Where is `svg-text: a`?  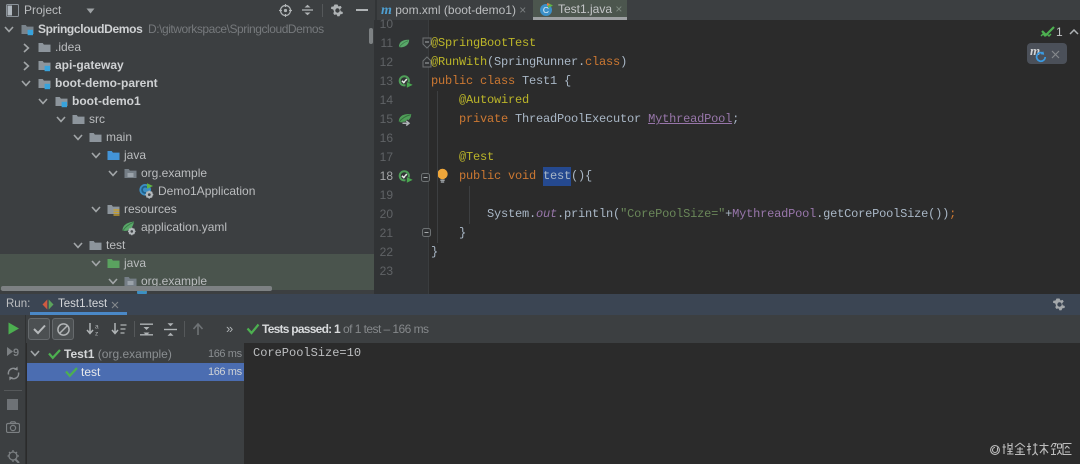
svg-text: a is located at coordinates (97, 327).